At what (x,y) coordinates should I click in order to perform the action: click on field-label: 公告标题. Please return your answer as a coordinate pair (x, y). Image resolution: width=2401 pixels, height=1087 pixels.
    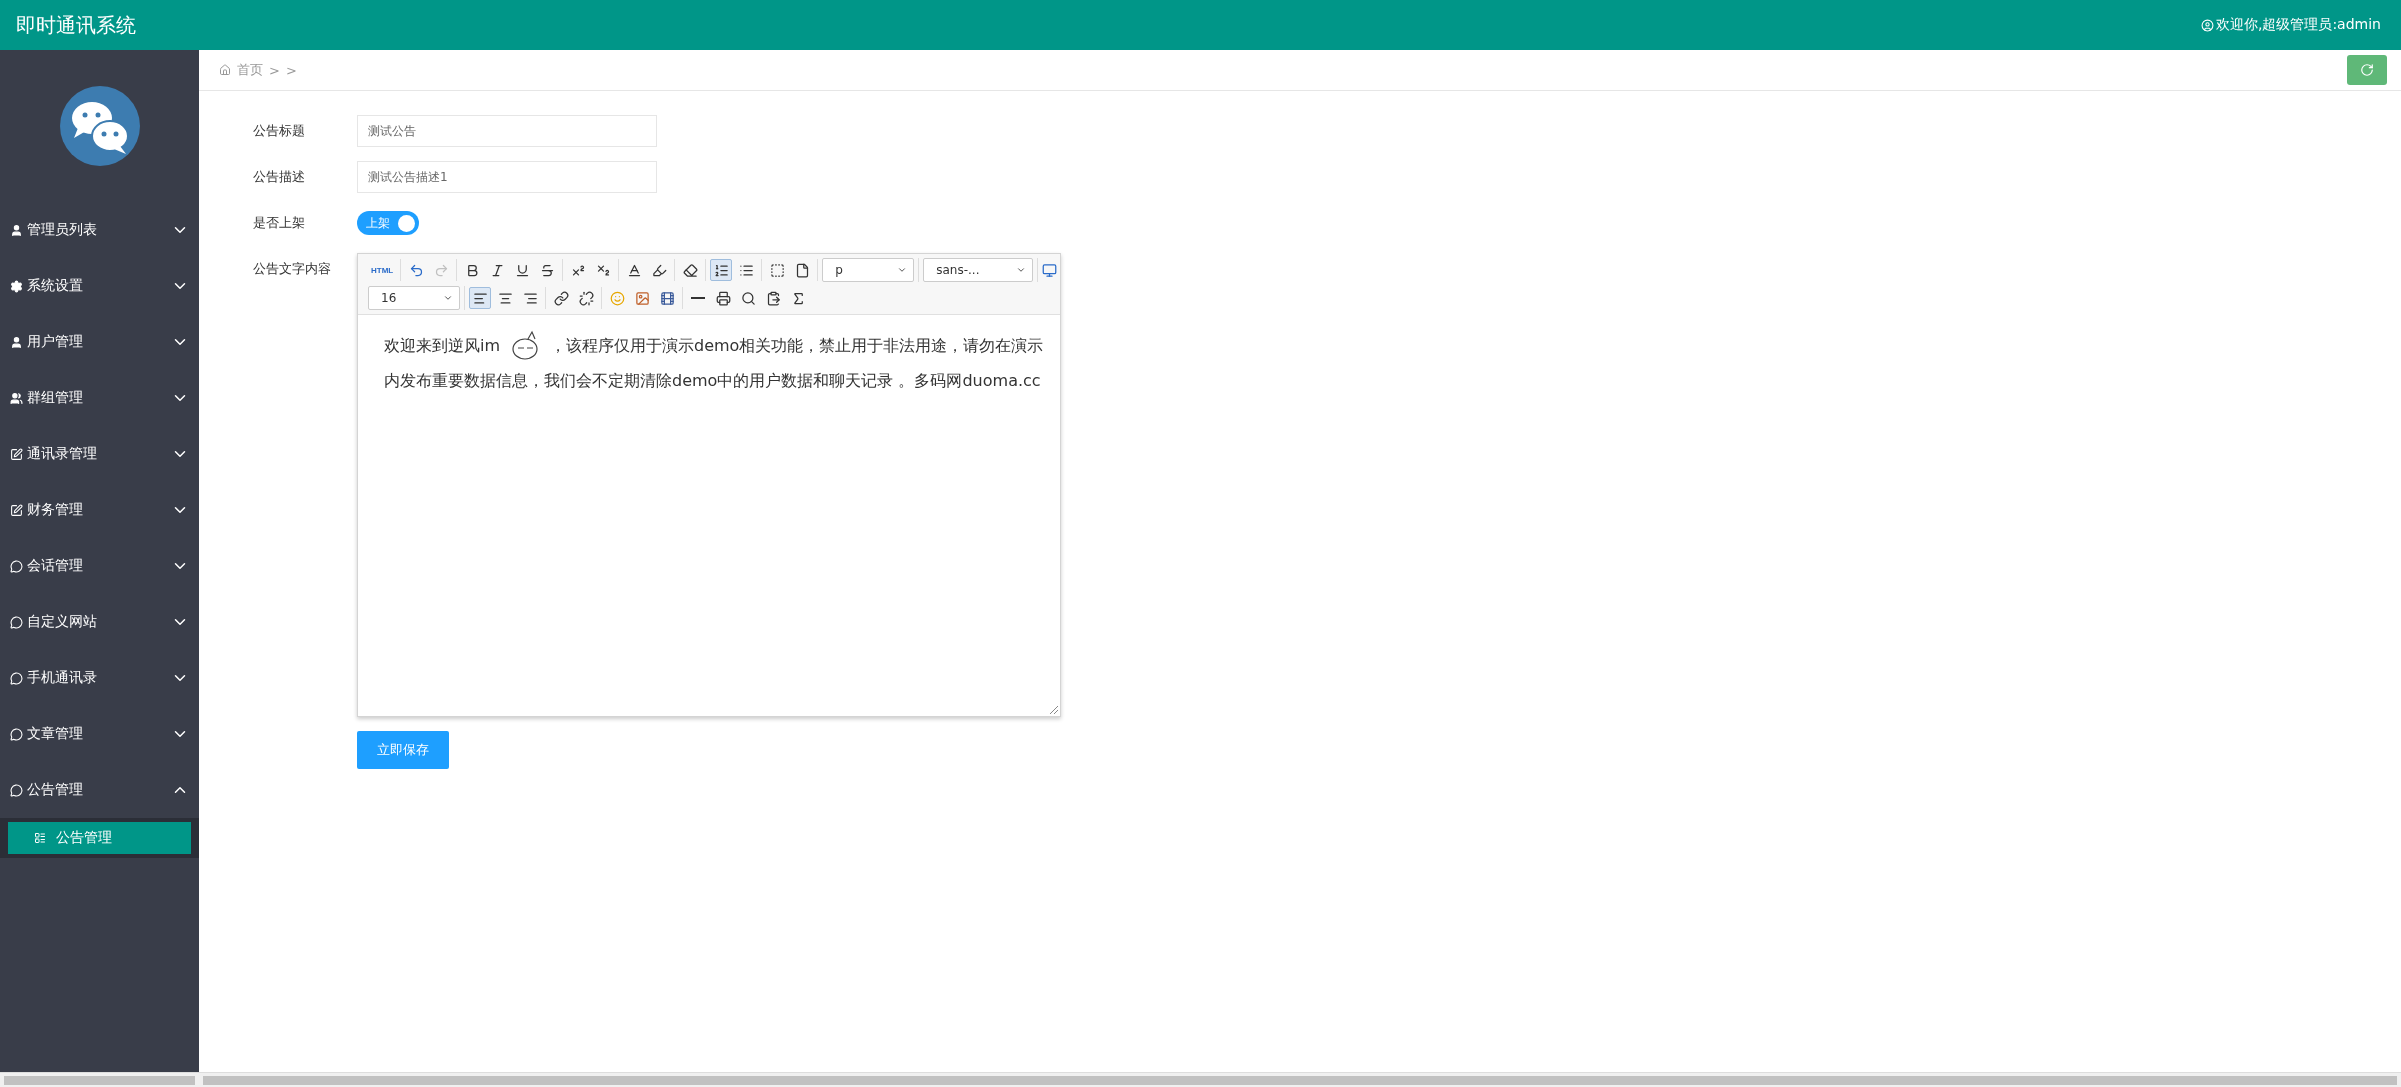
    Looking at the image, I should click on (279, 131).